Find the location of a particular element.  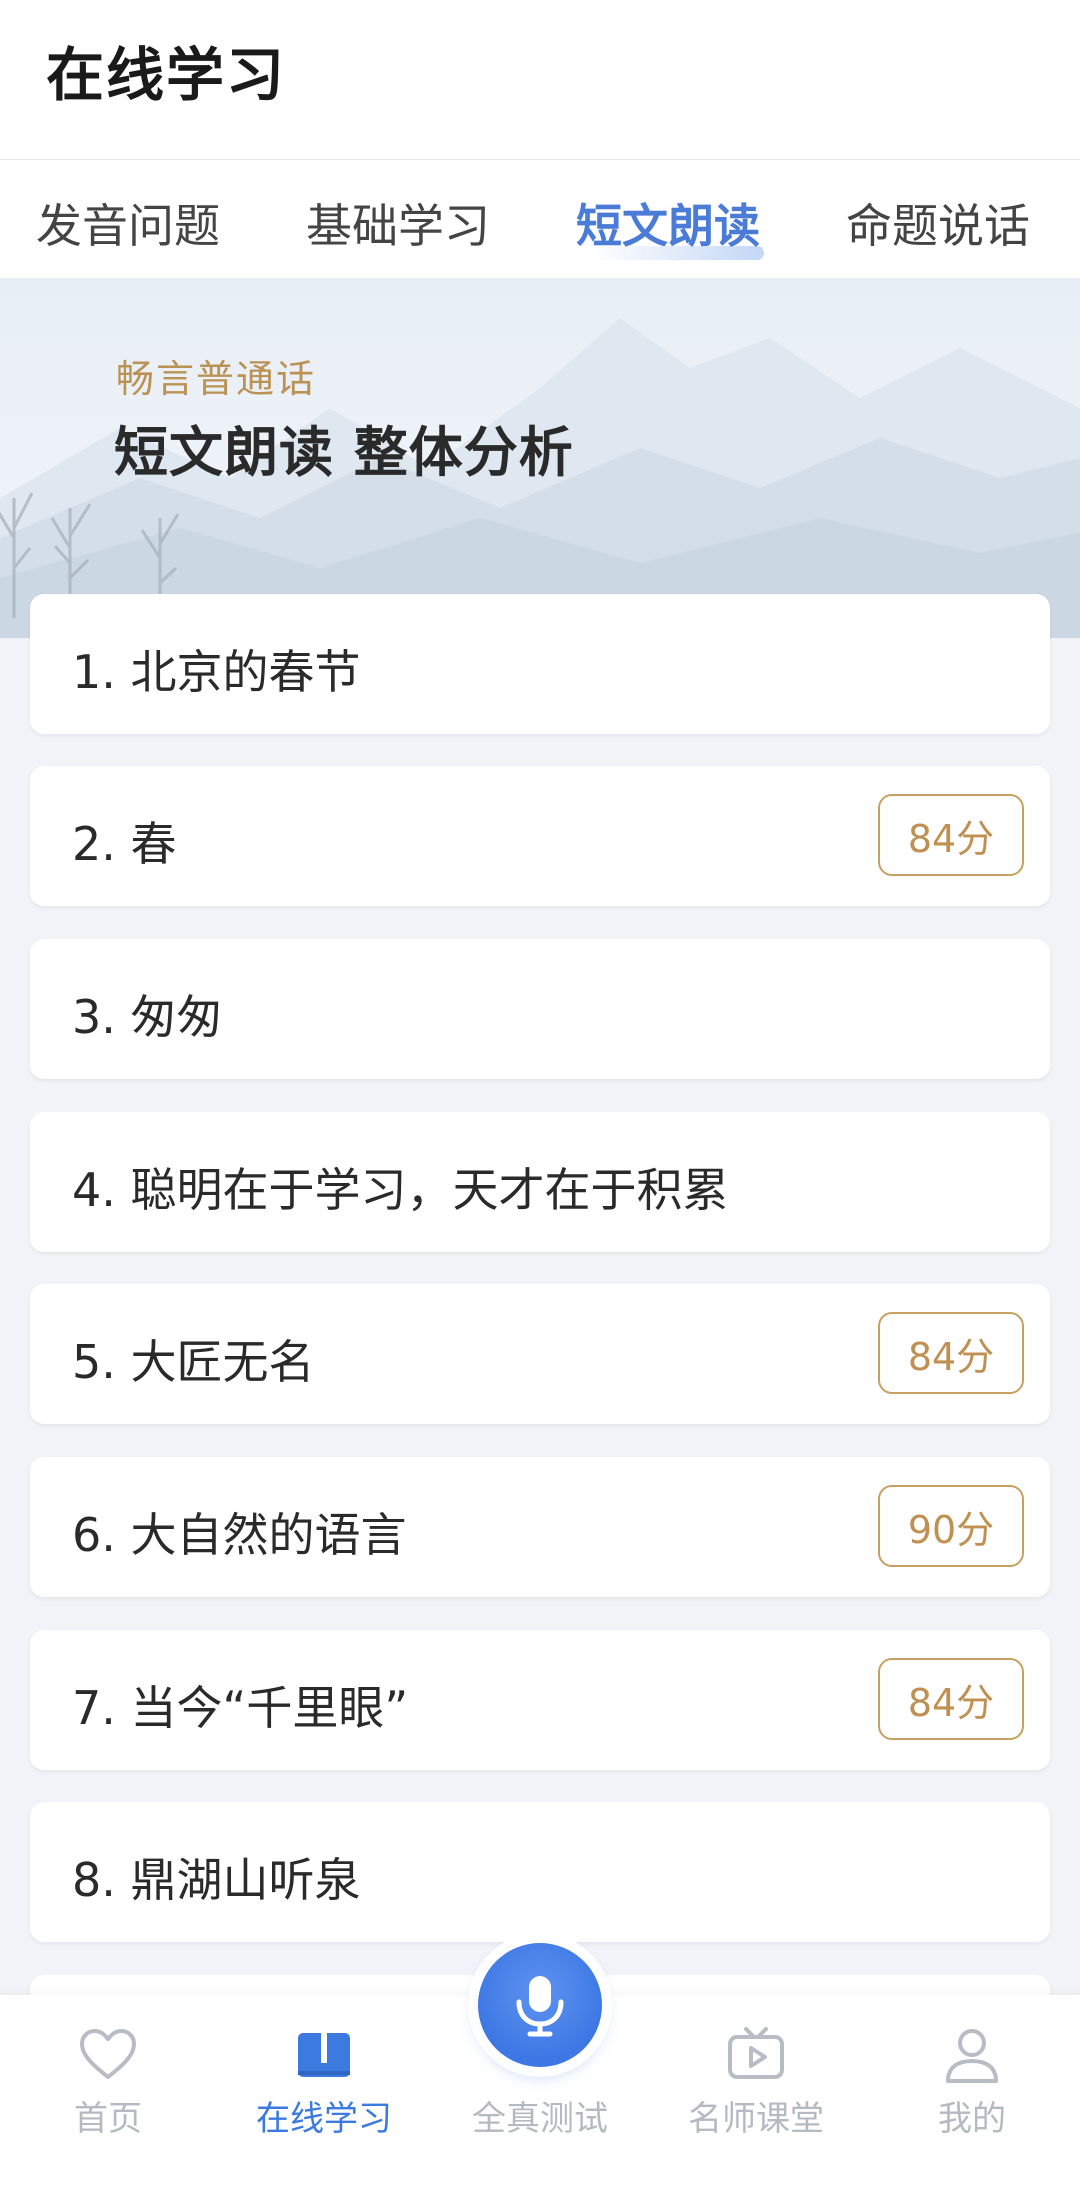

tabbar-label: 首页 is located at coordinates (108, 2119).